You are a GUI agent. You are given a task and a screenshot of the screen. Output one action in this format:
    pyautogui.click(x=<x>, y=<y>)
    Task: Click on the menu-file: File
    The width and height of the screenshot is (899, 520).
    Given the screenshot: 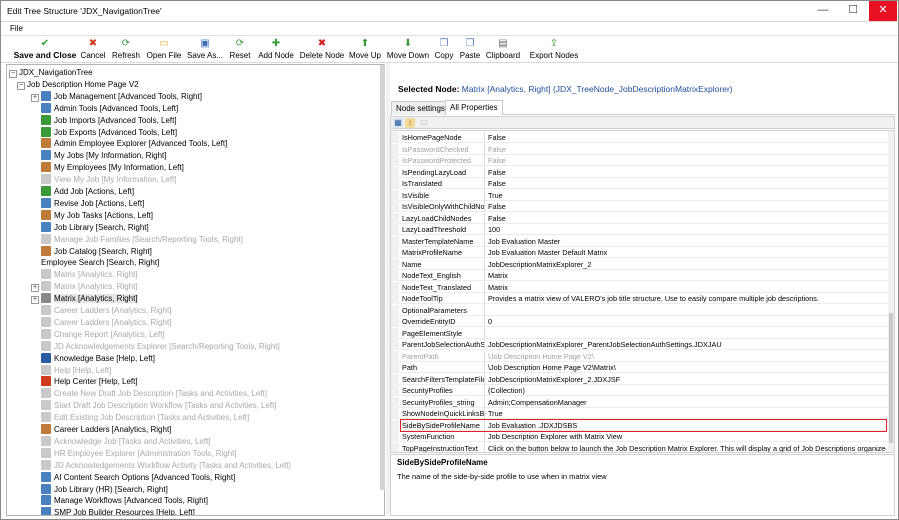 What is the action you would take?
    pyautogui.click(x=16, y=28)
    